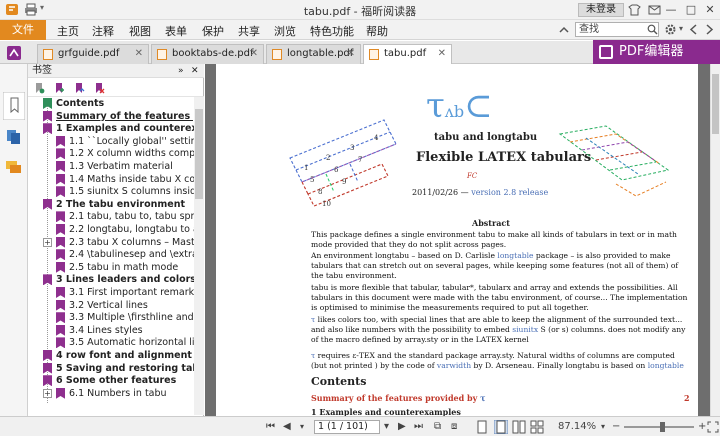 The image size is (720, 436). Describe the element at coordinates (118, 380) in the screenshot. I see `bookmark-item: 6 Some other features` at that location.